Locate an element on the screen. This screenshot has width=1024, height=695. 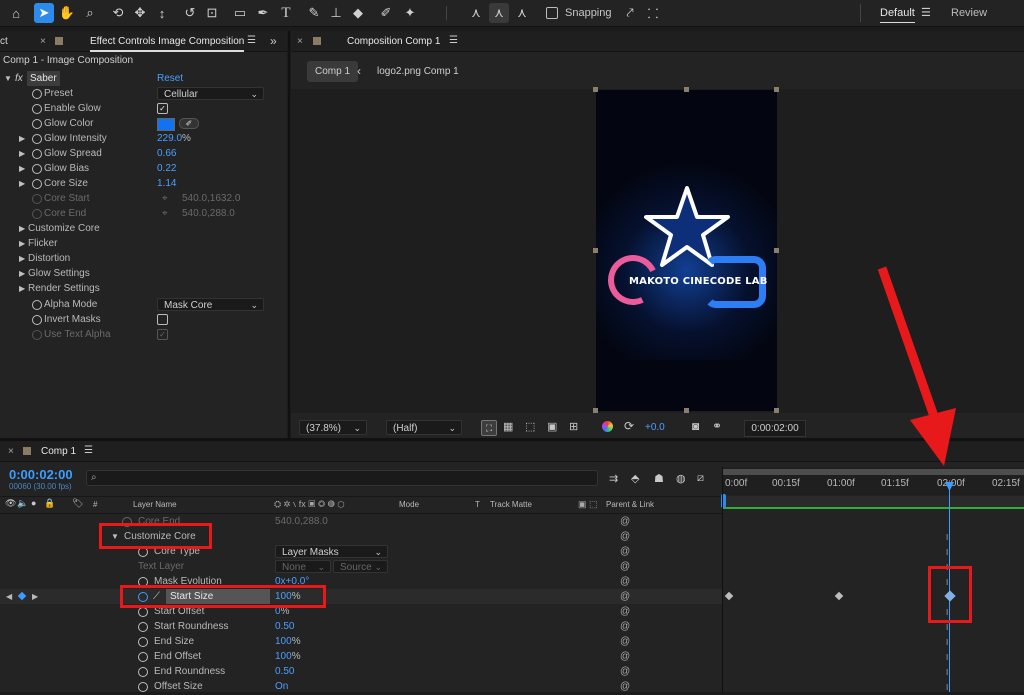
group-distortion: ▶ Distortion is located at coordinates (143, 258).